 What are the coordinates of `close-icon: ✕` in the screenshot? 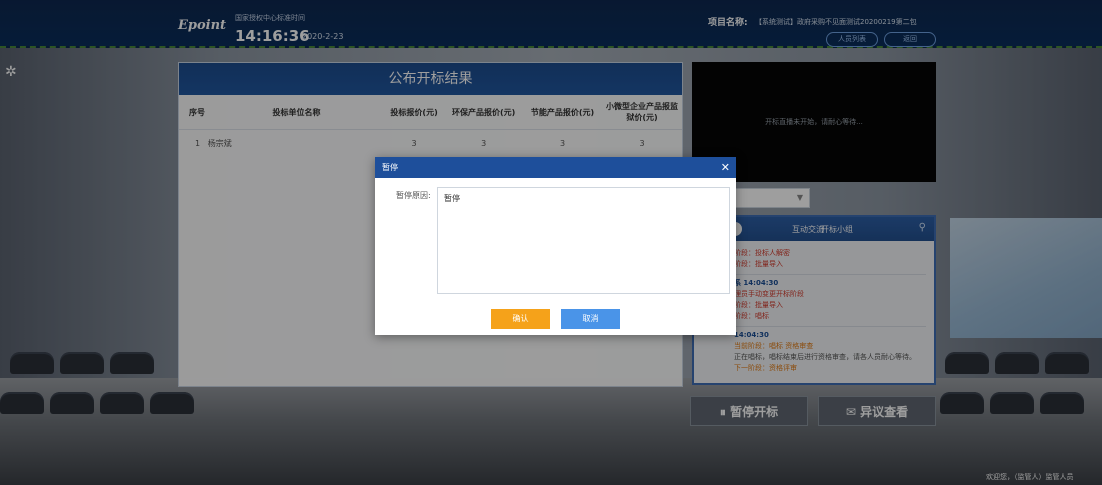 It's located at (725, 167).